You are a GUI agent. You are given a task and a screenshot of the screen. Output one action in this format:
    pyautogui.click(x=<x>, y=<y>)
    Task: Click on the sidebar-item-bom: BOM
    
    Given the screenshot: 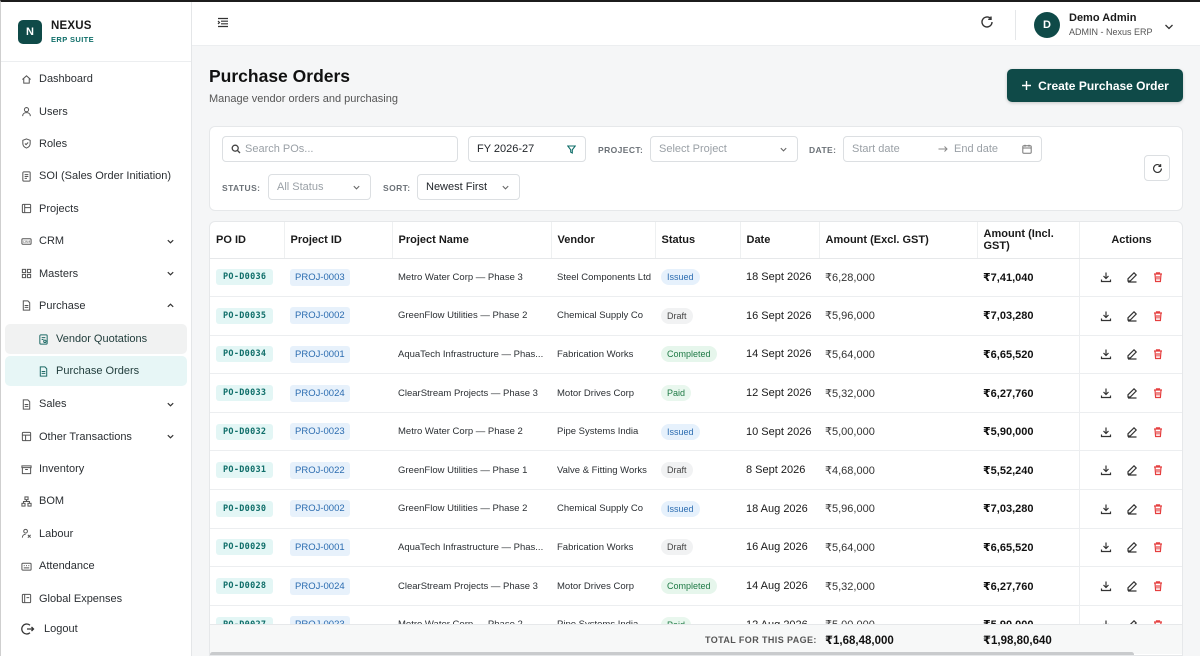 What is the action you would take?
    pyautogui.click(x=96, y=501)
    